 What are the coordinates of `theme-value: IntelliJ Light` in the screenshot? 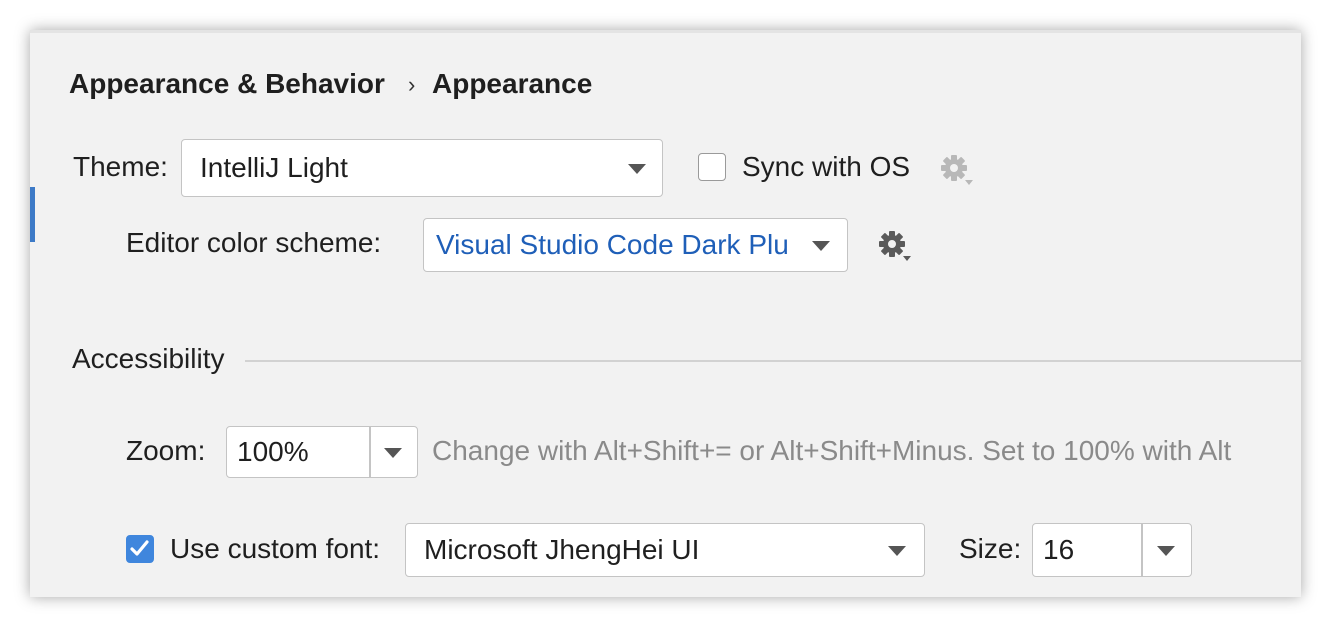 It's located at (274, 167).